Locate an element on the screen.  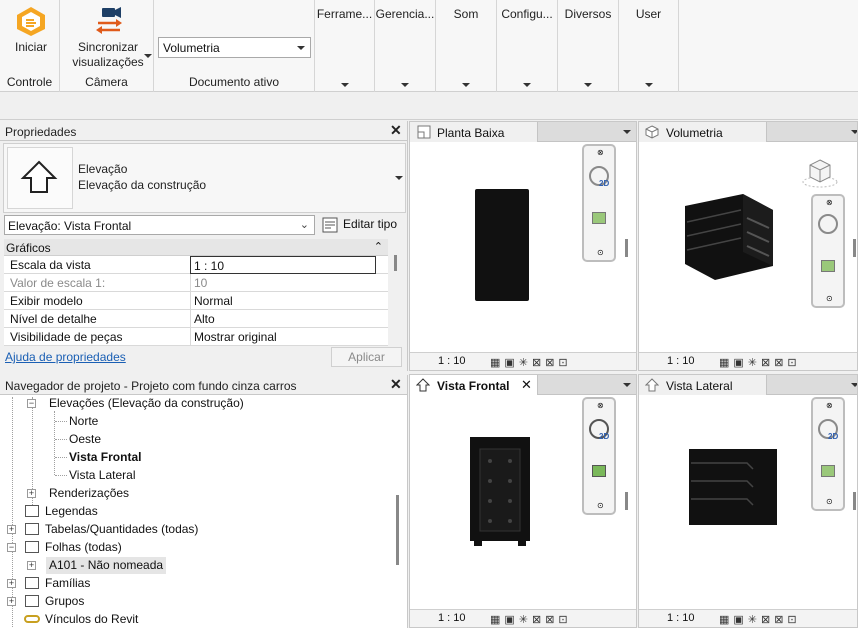
tab-vista-frontal: Vista Frontal ✕ is located at coordinates (474, 385).